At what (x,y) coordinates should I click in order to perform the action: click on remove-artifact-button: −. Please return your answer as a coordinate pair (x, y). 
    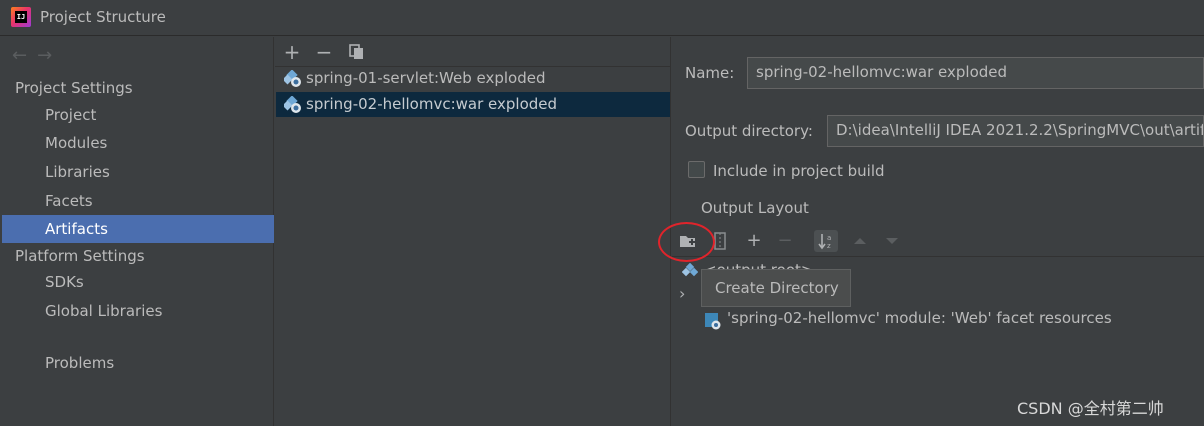
    Looking at the image, I should click on (324, 52).